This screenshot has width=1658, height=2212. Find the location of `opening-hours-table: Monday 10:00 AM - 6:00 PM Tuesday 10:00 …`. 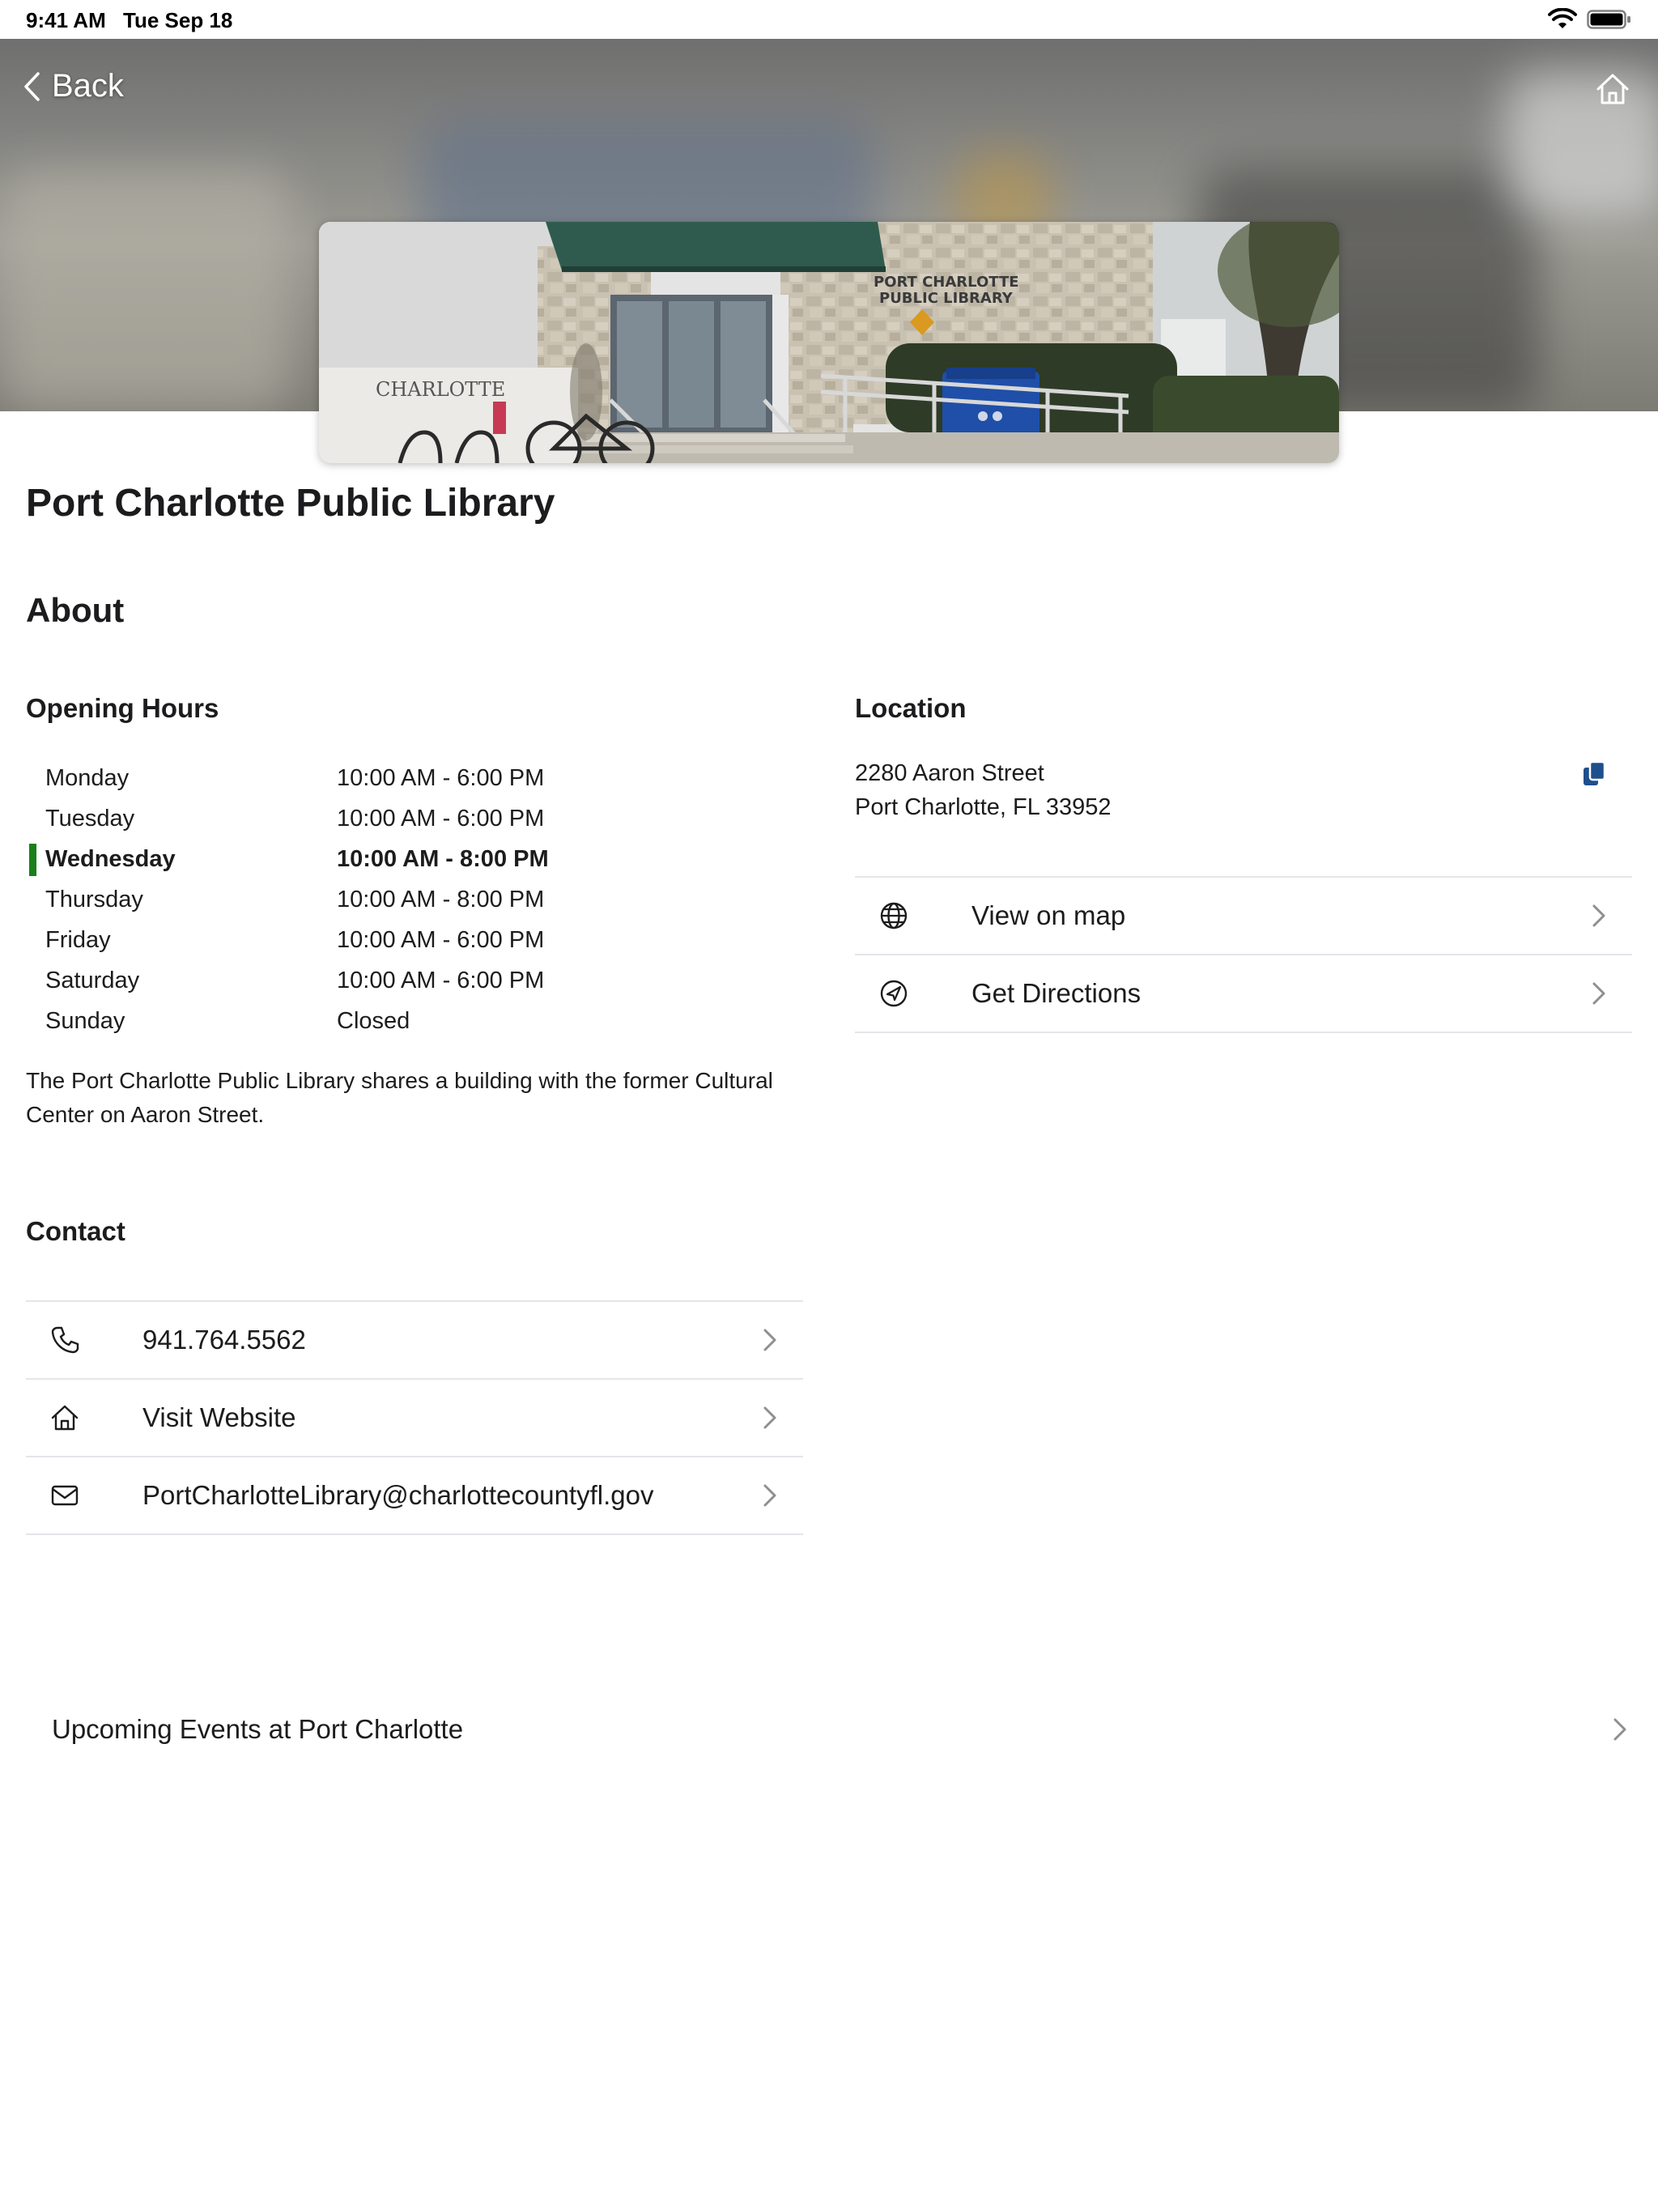

opening-hours-table: Monday 10:00 AM - 6:00 PM Tuesday 10:00 … is located at coordinates (390, 900).